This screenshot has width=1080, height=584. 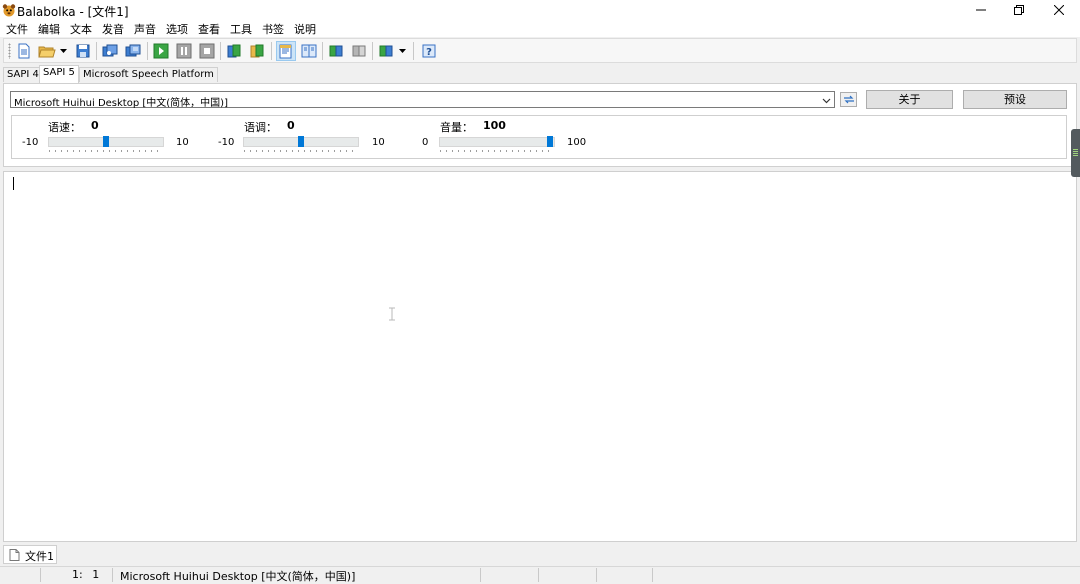 What do you see at coordinates (456, 127) in the screenshot?
I see `volume-label: 音量：` at bounding box center [456, 127].